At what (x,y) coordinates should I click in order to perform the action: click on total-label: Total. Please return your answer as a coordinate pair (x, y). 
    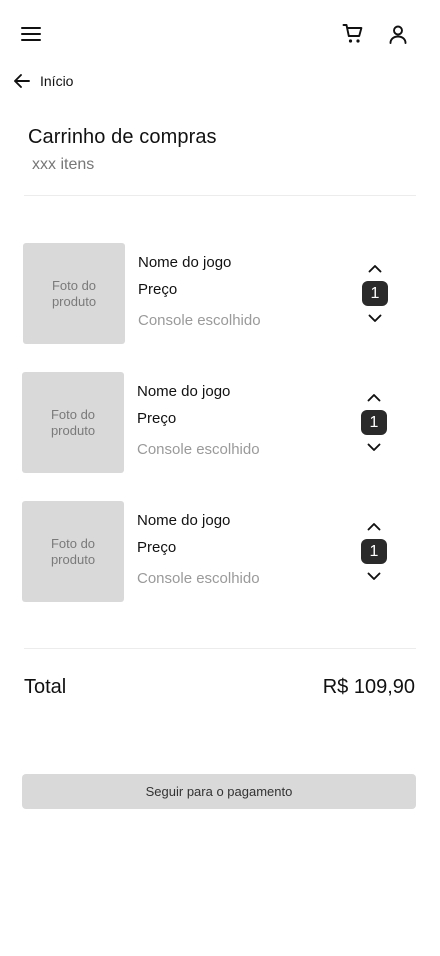
    Looking at the image, I should click on (45, 687).